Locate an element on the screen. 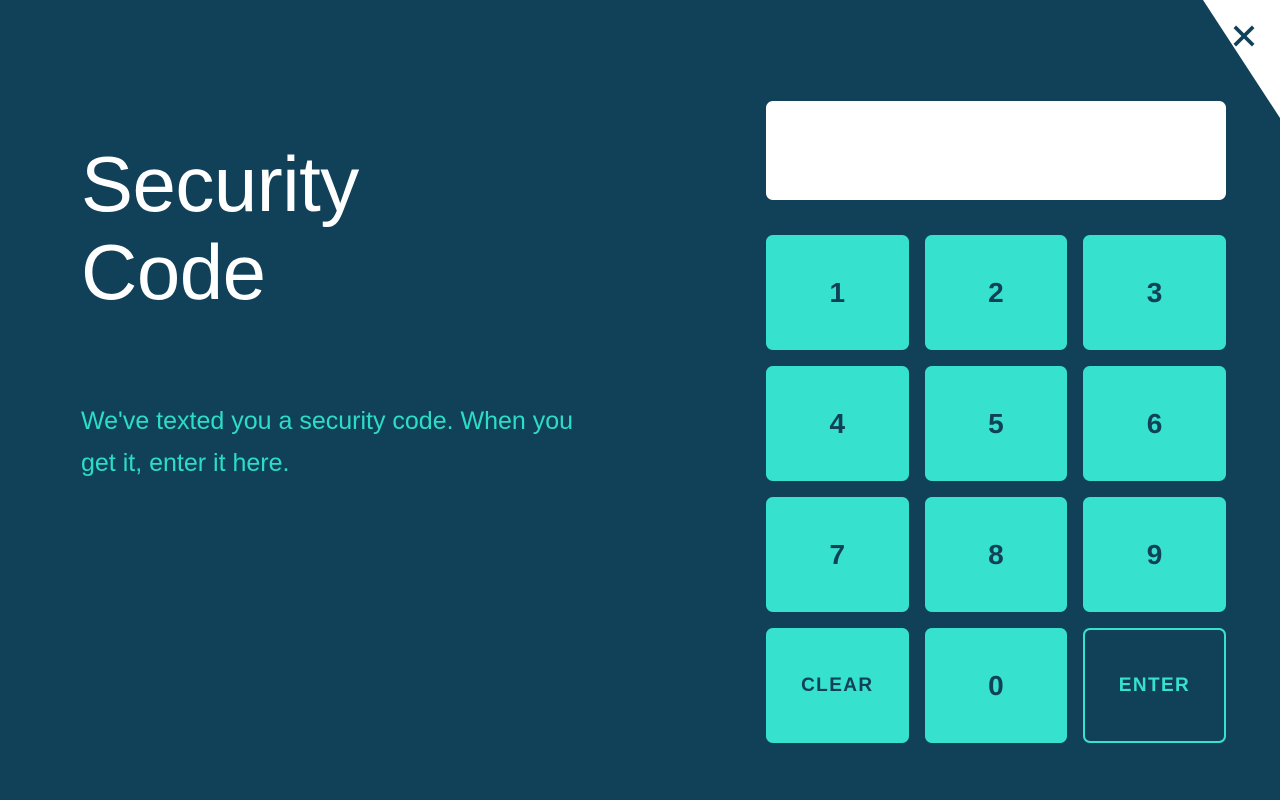 The height and width of the screenshot is (800, 1280). corner-triangle-decoration is located at coordinates (1241, 59).